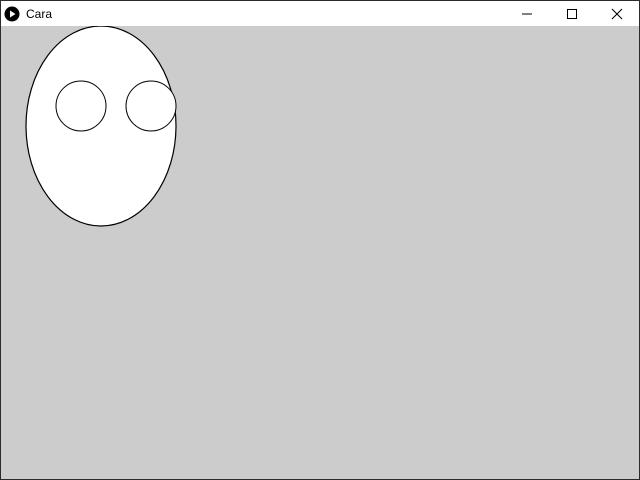  What do you see at coordinates (320, 13) in the screenshot?
I see `title-bar: Cara` at bounding box center [320, 13].